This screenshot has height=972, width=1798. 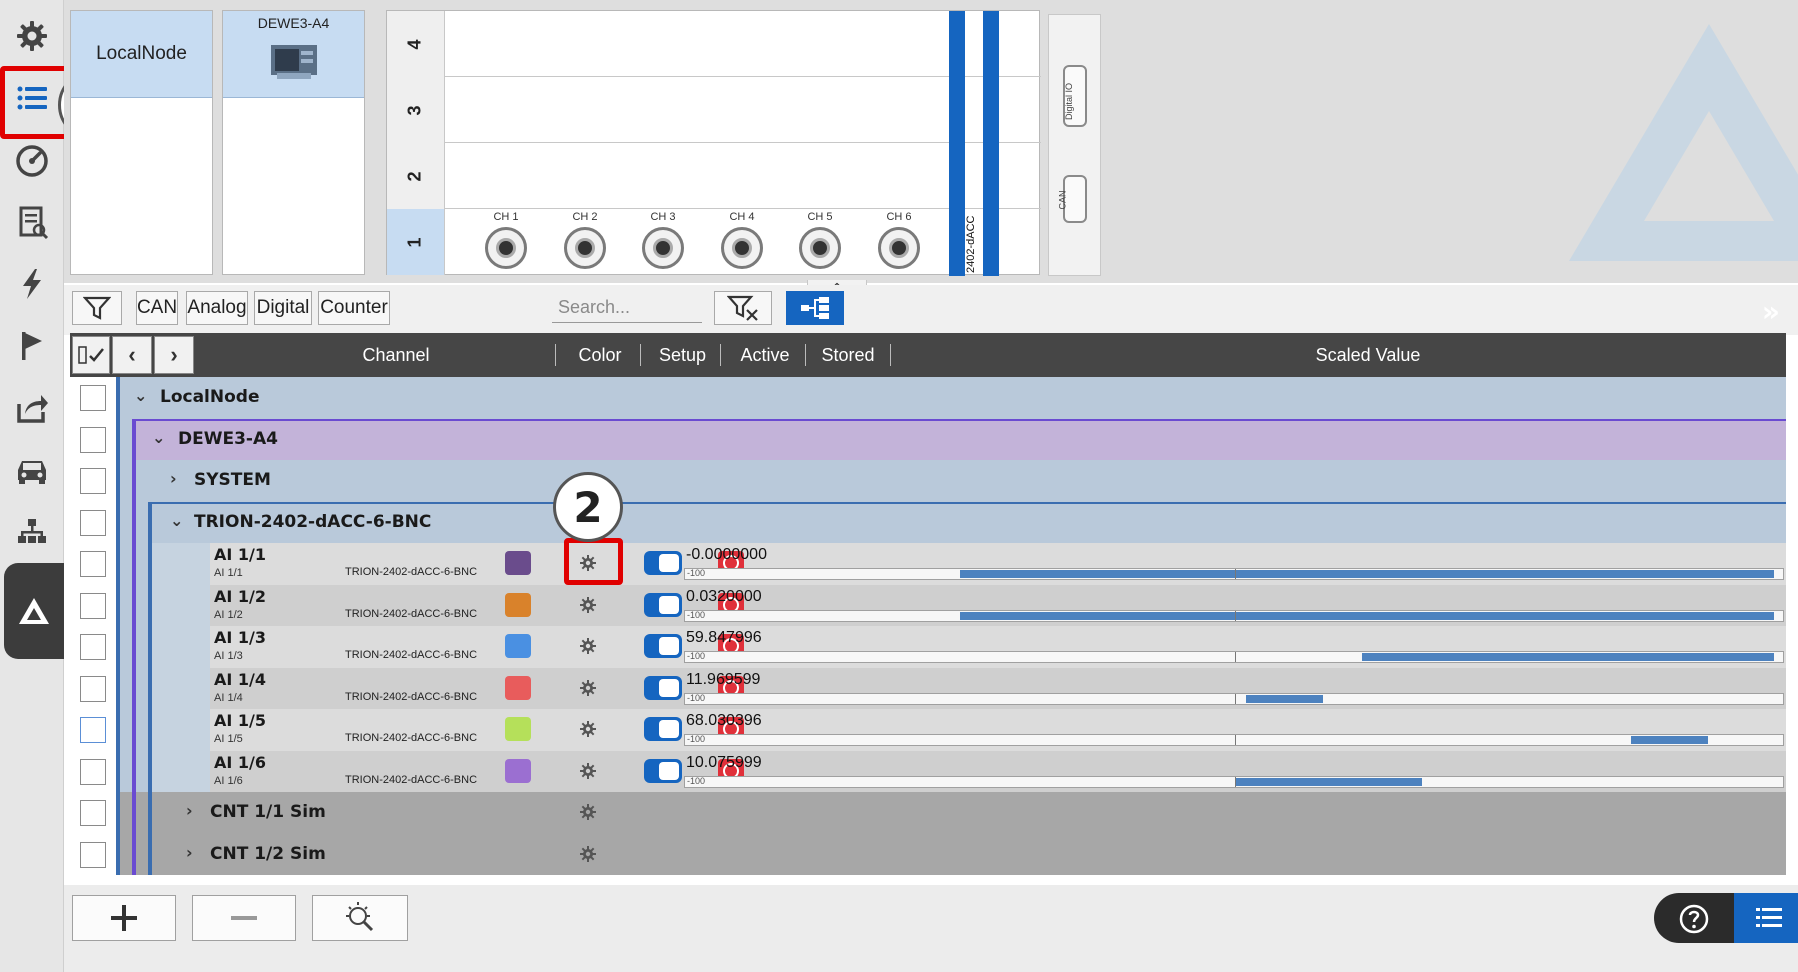 I want to click on group-row-device: ⌄ DEWE3-A4, so click(x=928, y=439).